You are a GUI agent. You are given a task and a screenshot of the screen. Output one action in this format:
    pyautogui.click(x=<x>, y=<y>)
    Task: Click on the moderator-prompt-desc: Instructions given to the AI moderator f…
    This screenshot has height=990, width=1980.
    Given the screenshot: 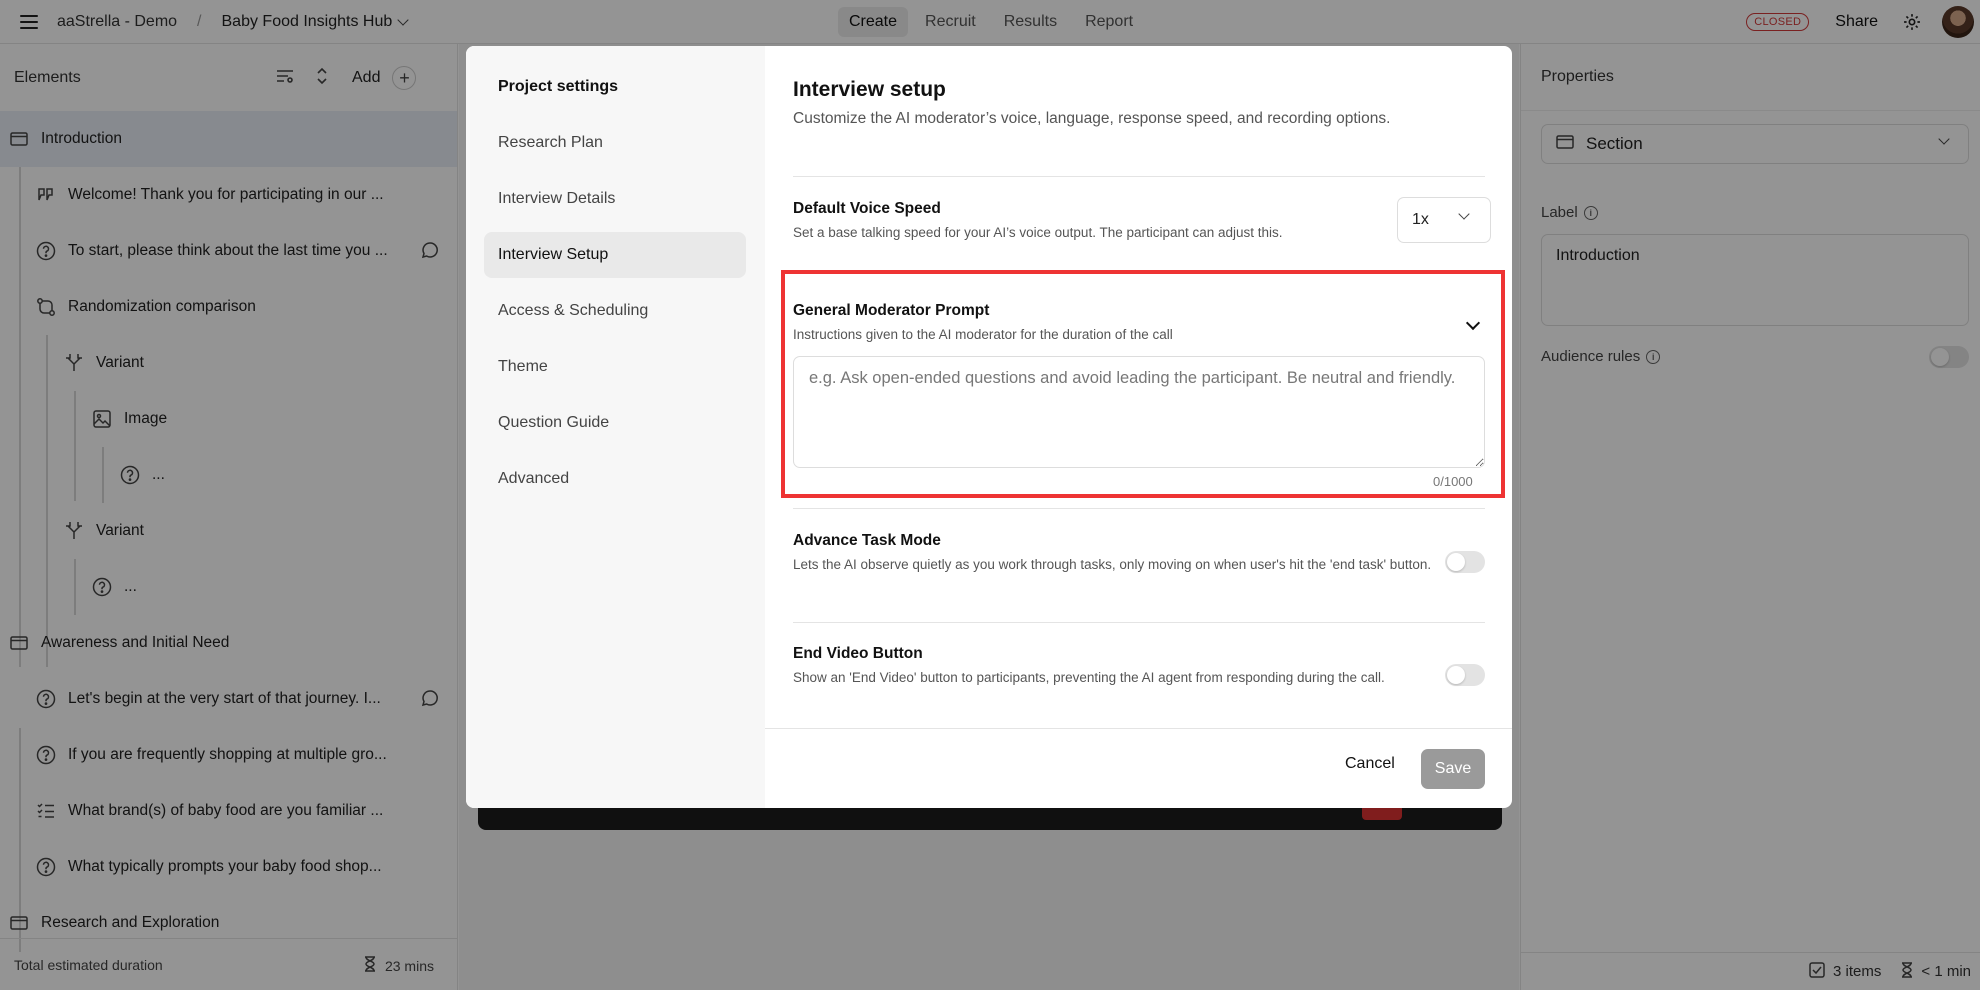 What is the action you would take?
    pyautogui.click(x=983, y=334)
    